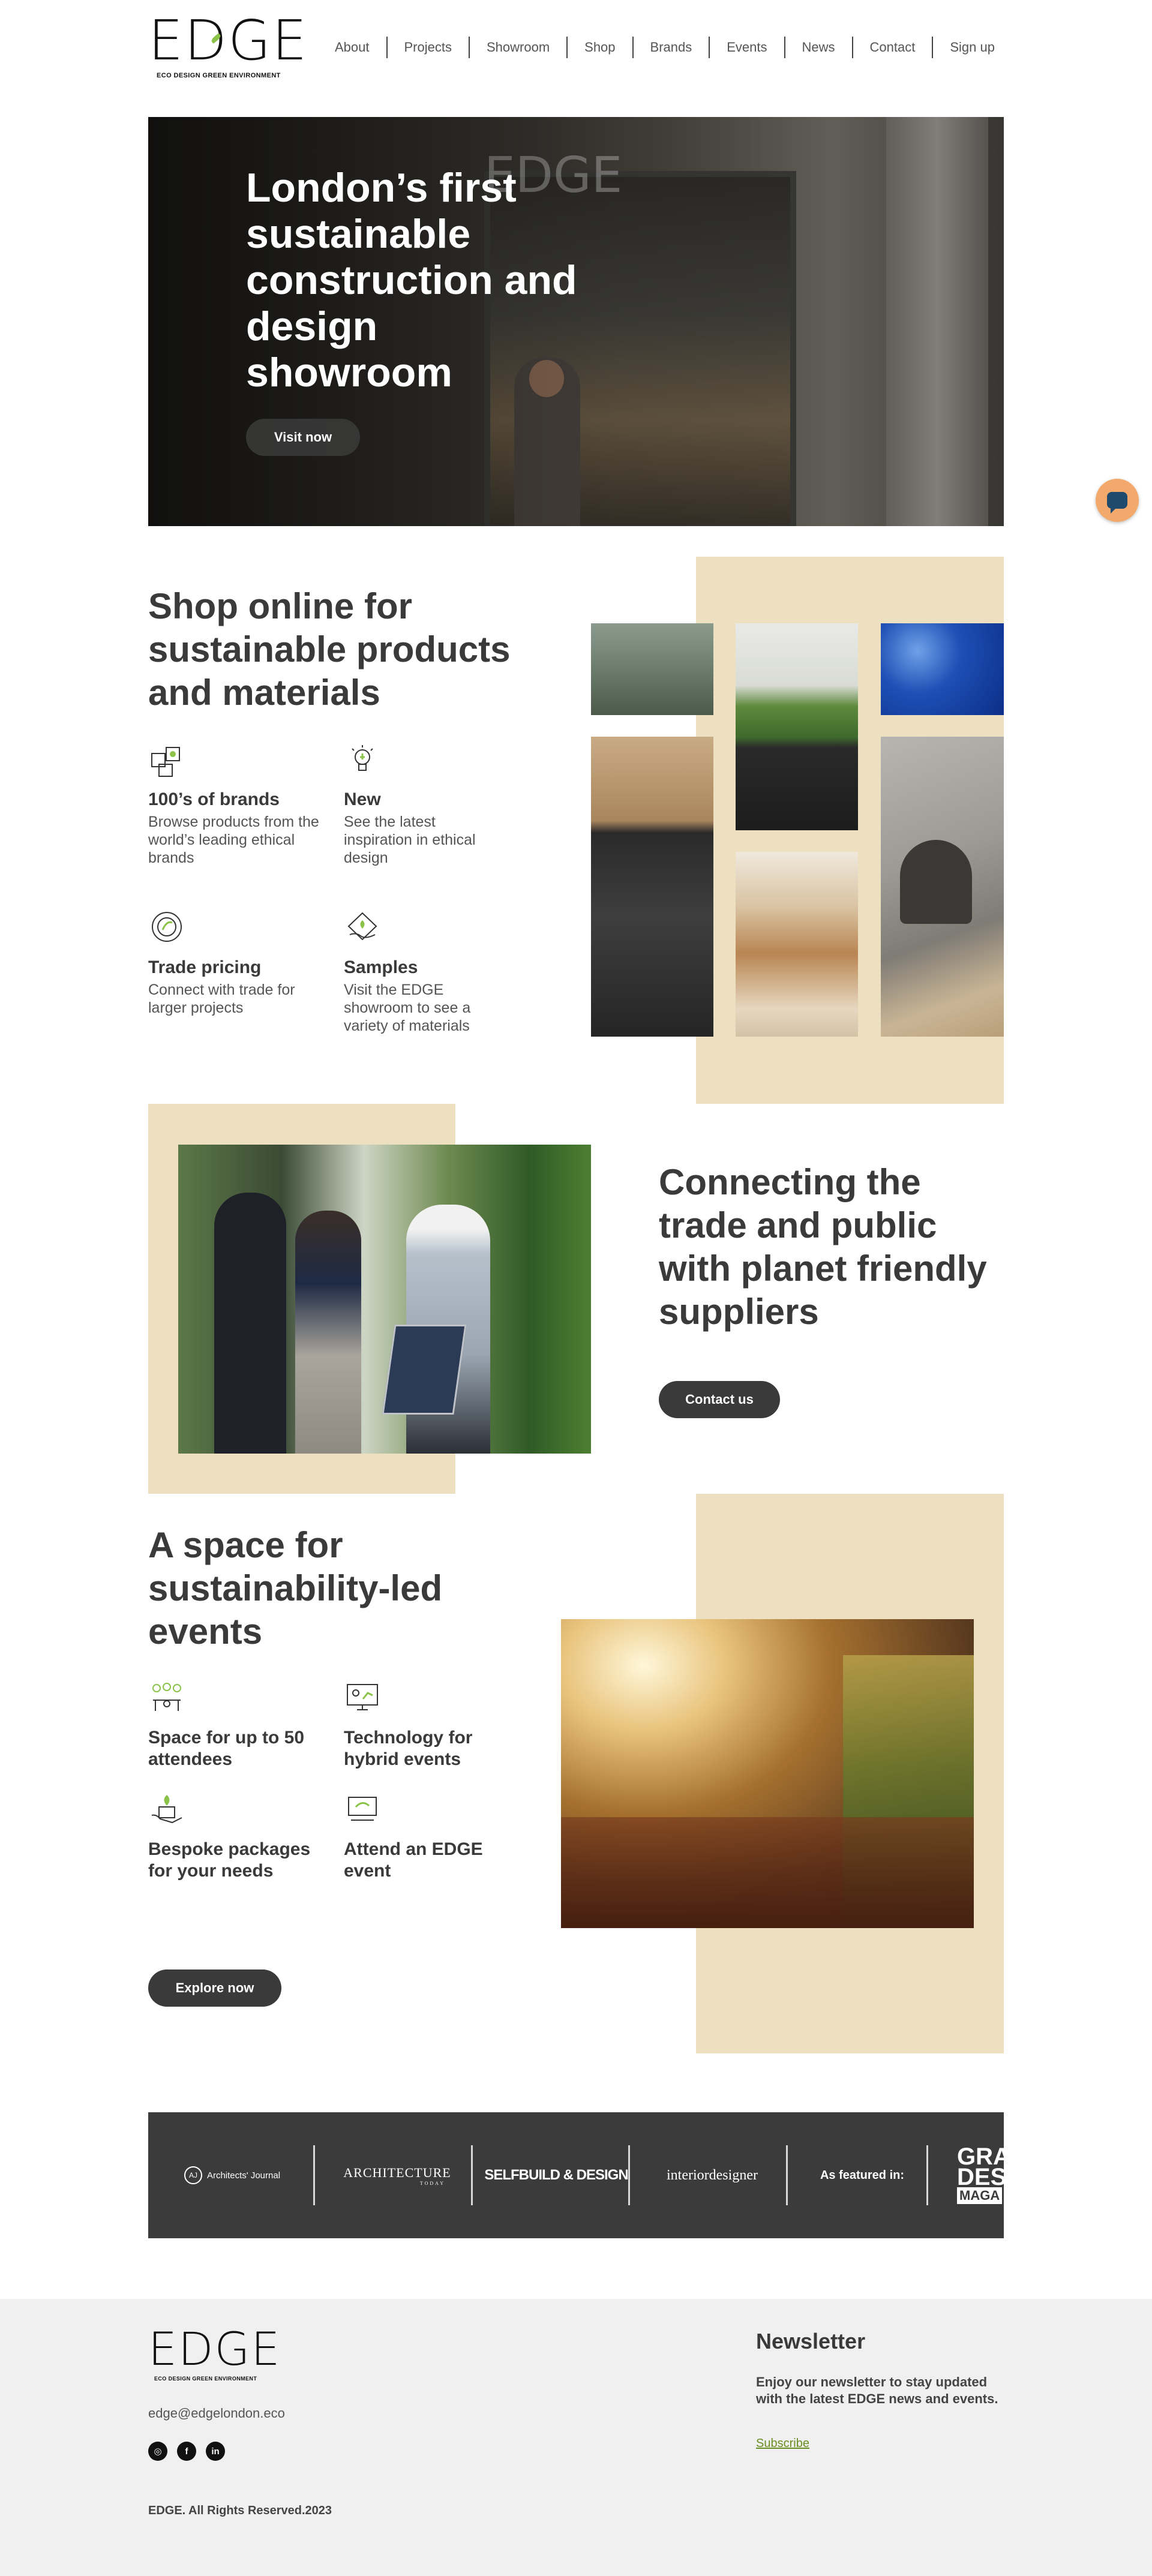  I want to click on packages-icon, so click(166, 1809).